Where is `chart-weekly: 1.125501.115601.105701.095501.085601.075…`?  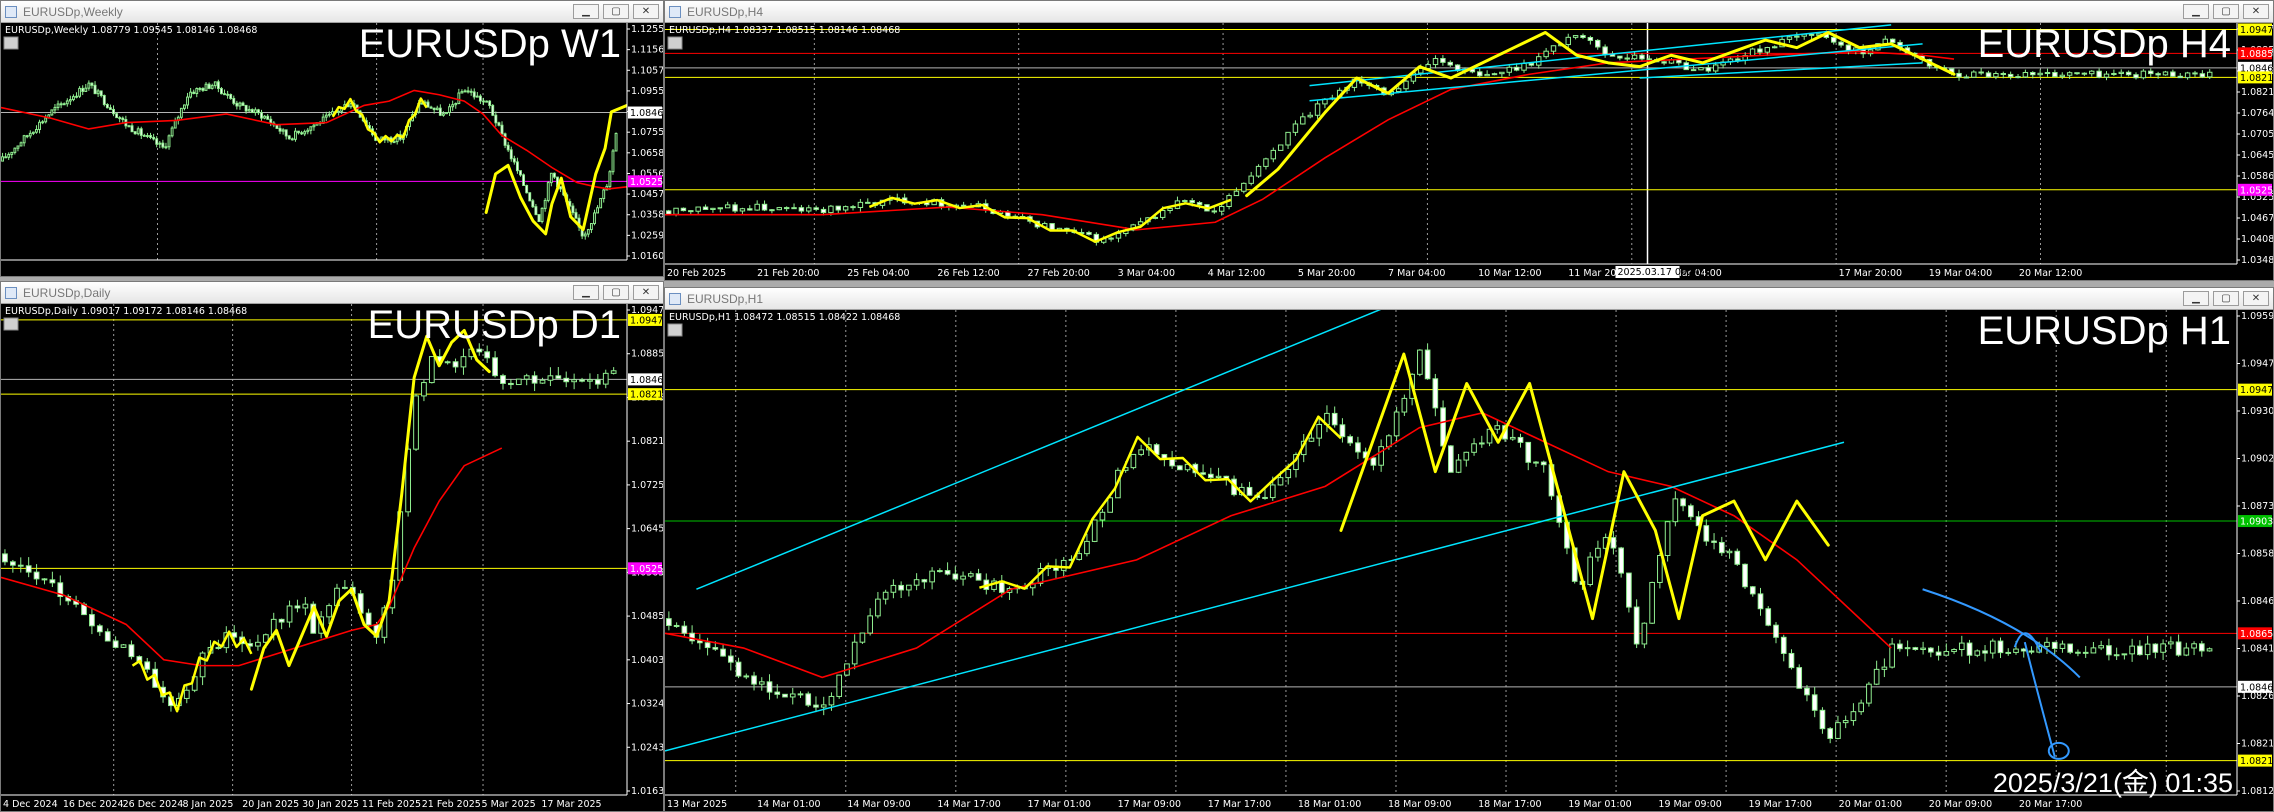 chart-weekly: 1.125501.115601.105701.095501.085601.075… is located at coordinates (332, 149).